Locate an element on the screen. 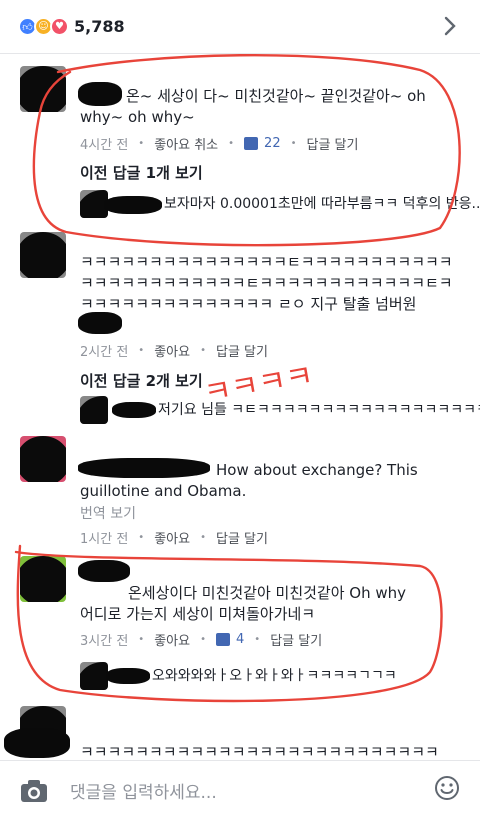 This screenshot has width=480, height=821. translate-link: 번역 보기 is located at coordinates (108, 513).